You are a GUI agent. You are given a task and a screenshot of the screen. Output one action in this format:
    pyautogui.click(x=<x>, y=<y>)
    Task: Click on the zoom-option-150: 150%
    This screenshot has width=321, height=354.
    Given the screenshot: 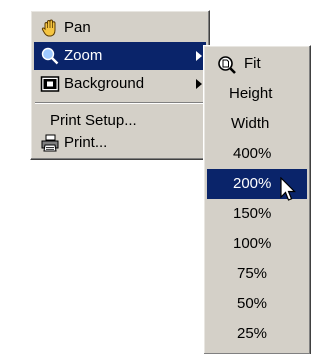 What is the action you would take?
    pyautogui.click(x=257, y=214)
    